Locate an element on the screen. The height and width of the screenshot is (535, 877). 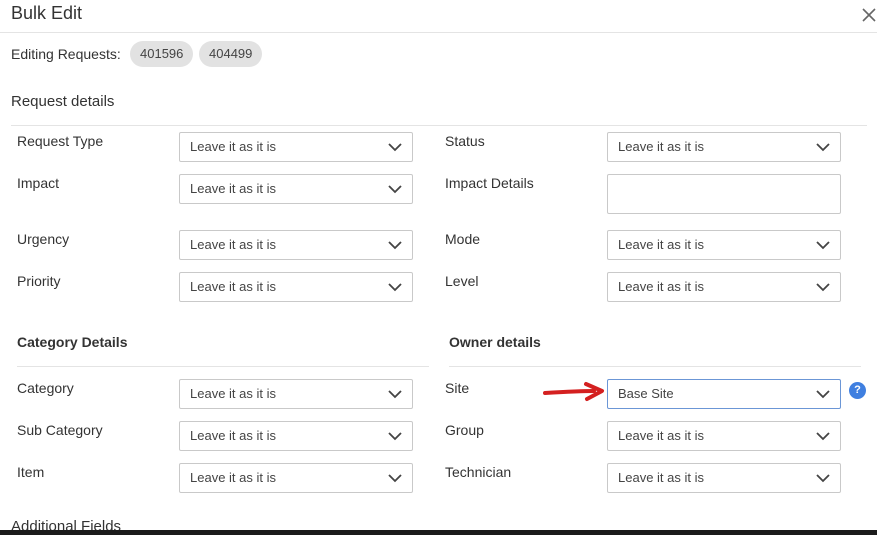
impact-label: Impact is located at coordinates (38, 183).